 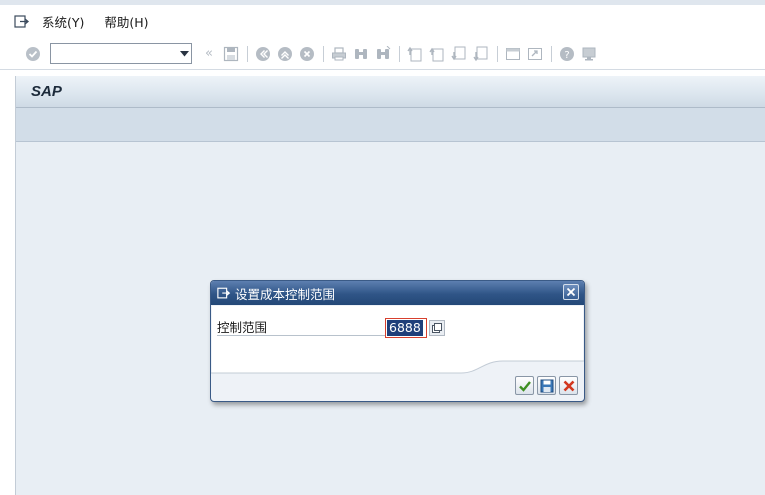 I want to click on value-help-button, so click(x=437, y=328).